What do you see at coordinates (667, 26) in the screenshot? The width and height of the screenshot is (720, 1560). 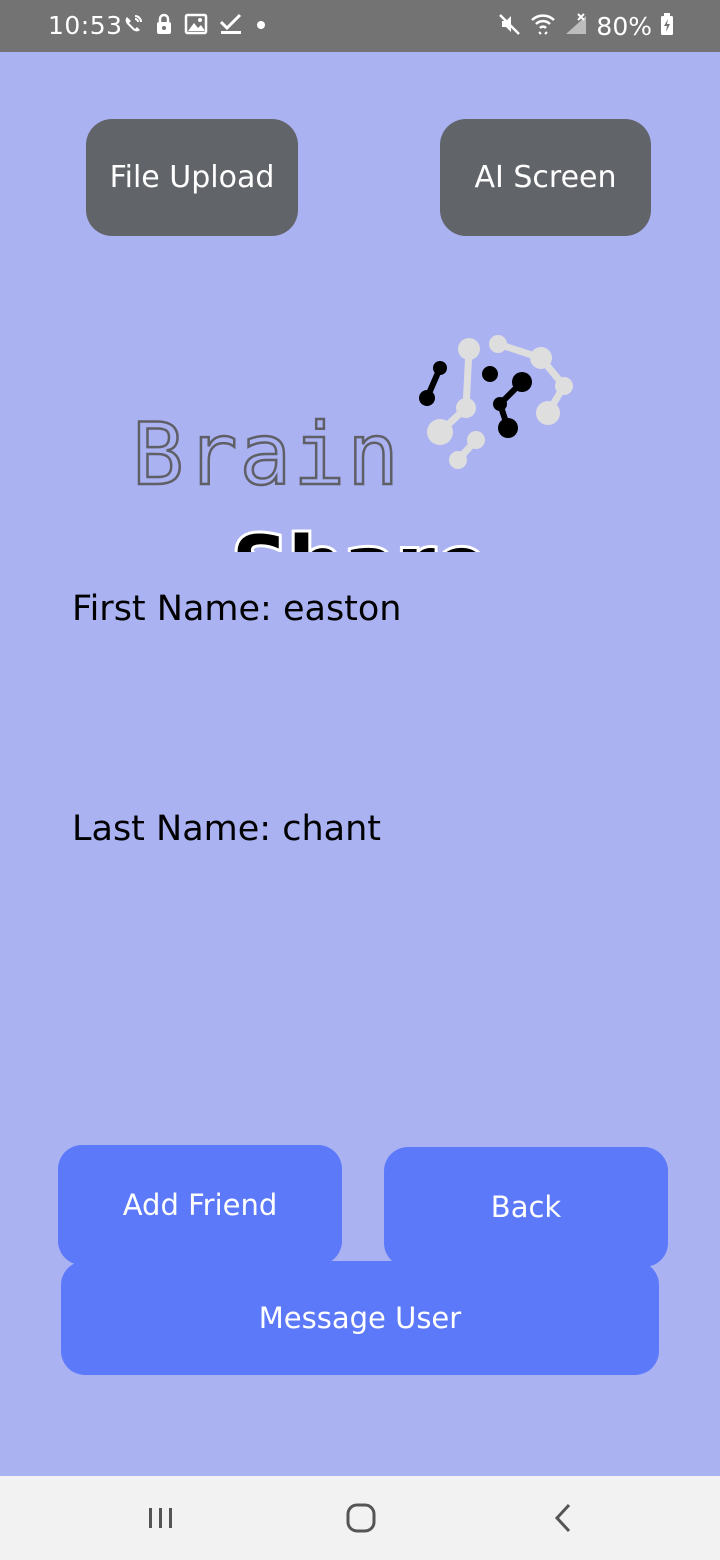 I see `battery-icon` at bounding box center [667, 26].